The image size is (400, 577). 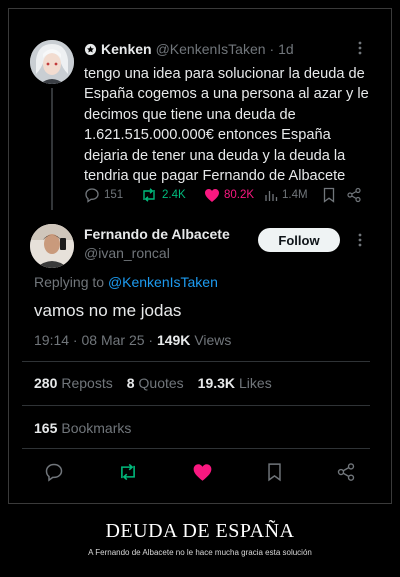 What do you see at coordinates (282, 49) in the screenshot?
I see `quoted-tweet-time: · 1d` at bounding box center [282, 49].